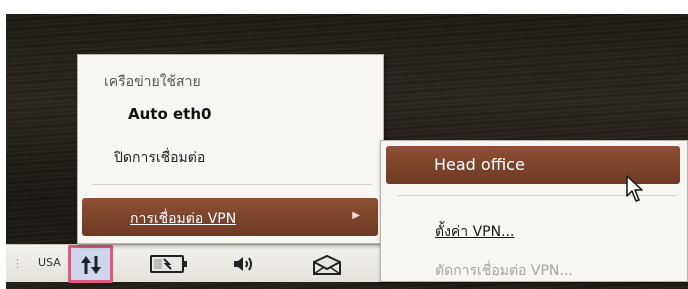 This screenshot has width=688, height=289. Describe the element at coordinates (356, 215) in the screenshot. I see `submenu-arrow-icon: ▶` at that location.